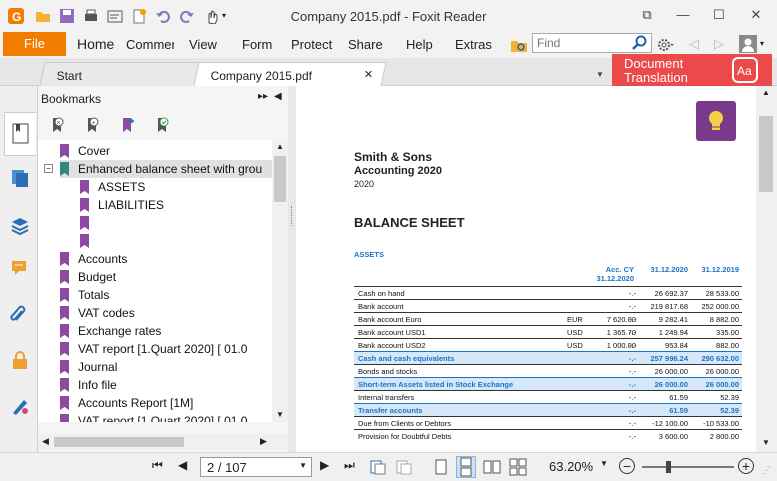  I want to click on zoom-in-icon: +, so click(746, 466).